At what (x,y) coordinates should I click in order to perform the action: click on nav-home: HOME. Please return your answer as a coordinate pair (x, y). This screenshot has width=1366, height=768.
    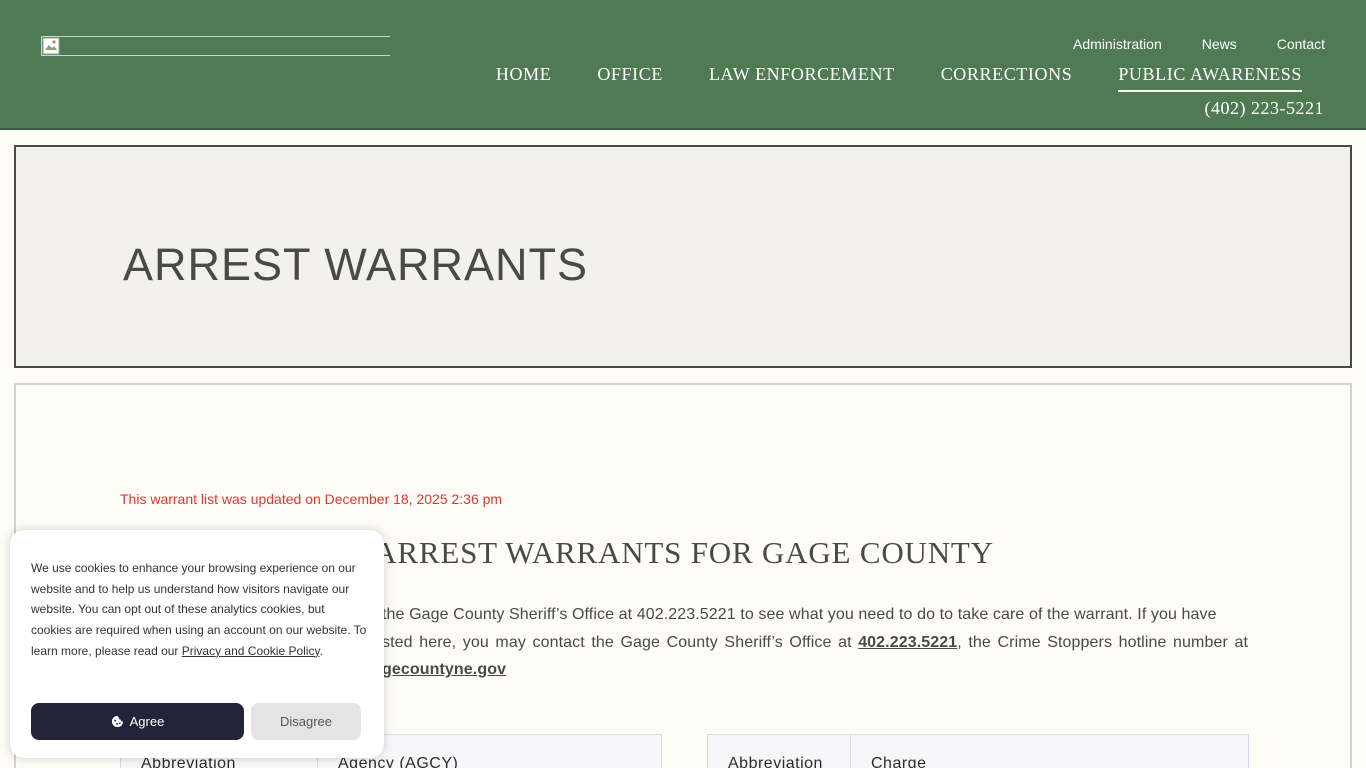
    Looking at the image, I should click on (523, 77).